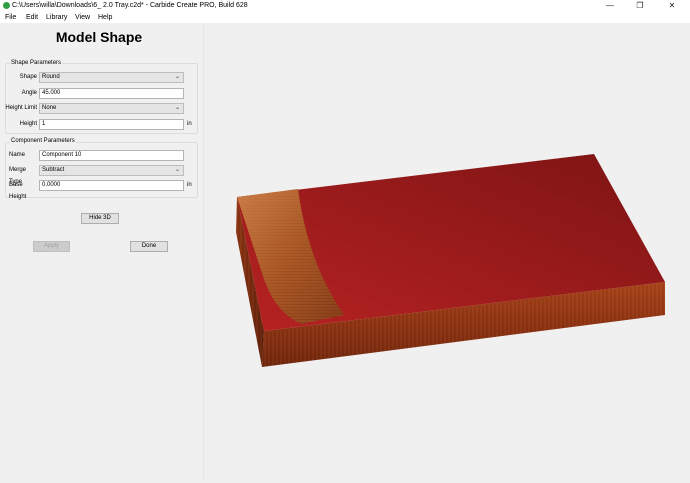  I want to click on menu-file: File, so click(10, 17).